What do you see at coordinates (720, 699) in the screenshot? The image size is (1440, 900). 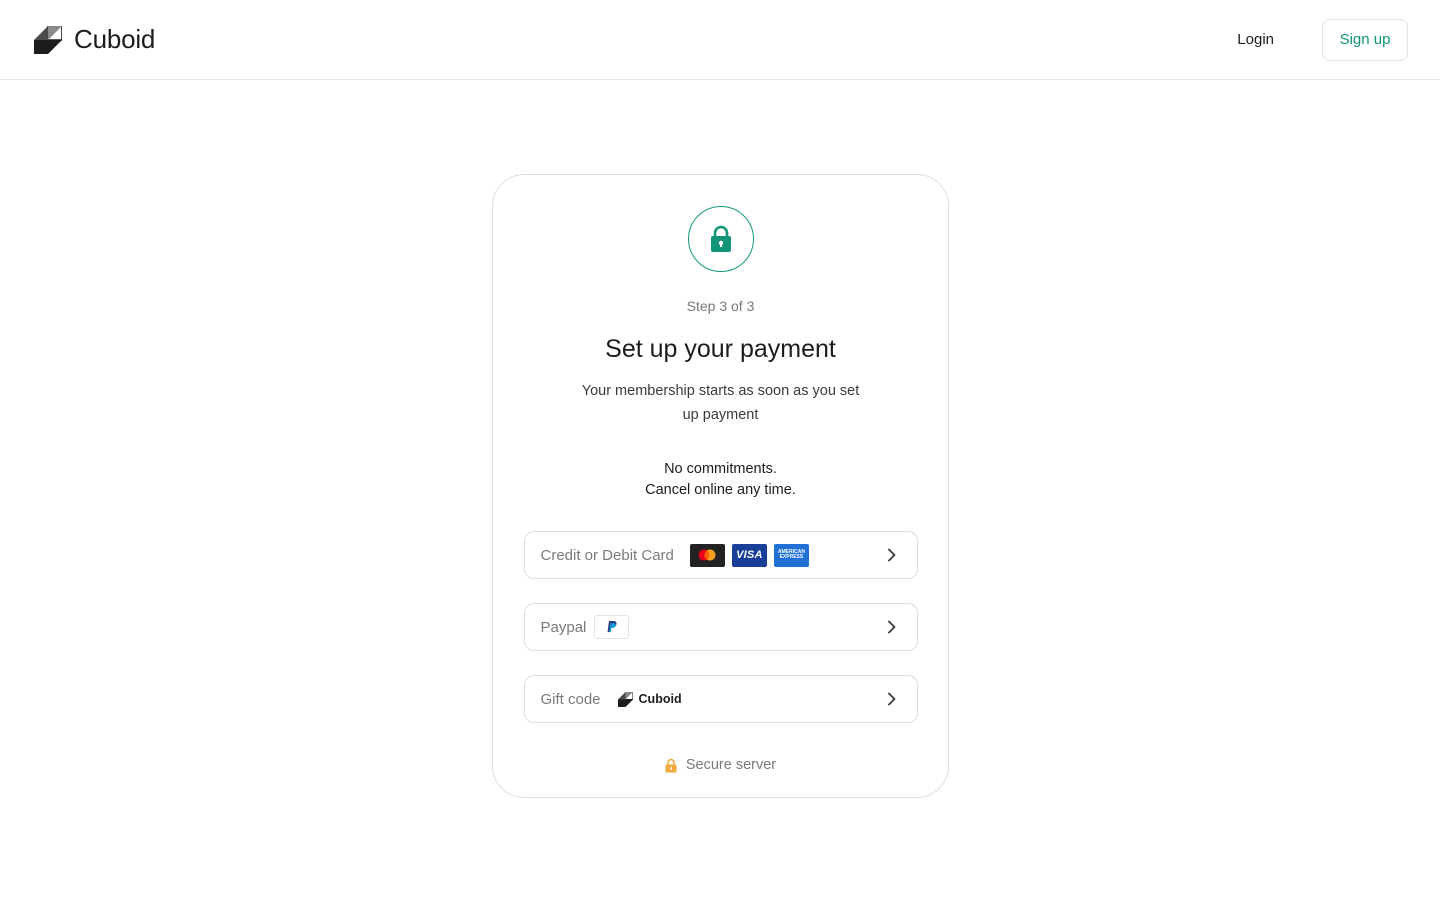 I see `payment-method-gift-code: Gift code Cuboid` at bounding box center [720, 699].